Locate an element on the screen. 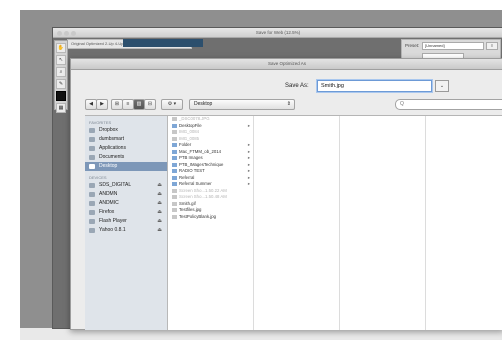 Image resolution: width=502 pixels, height=340 pixels. save-as-label: Save As: is located at coordinates (297, 86).